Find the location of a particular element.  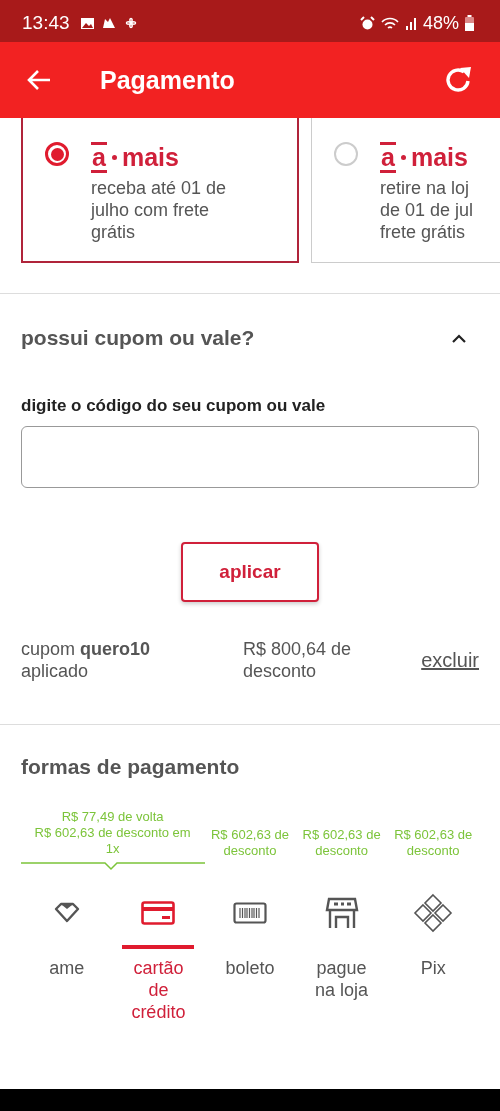

page-title: Pagamento is located at coordinates (168, 80).